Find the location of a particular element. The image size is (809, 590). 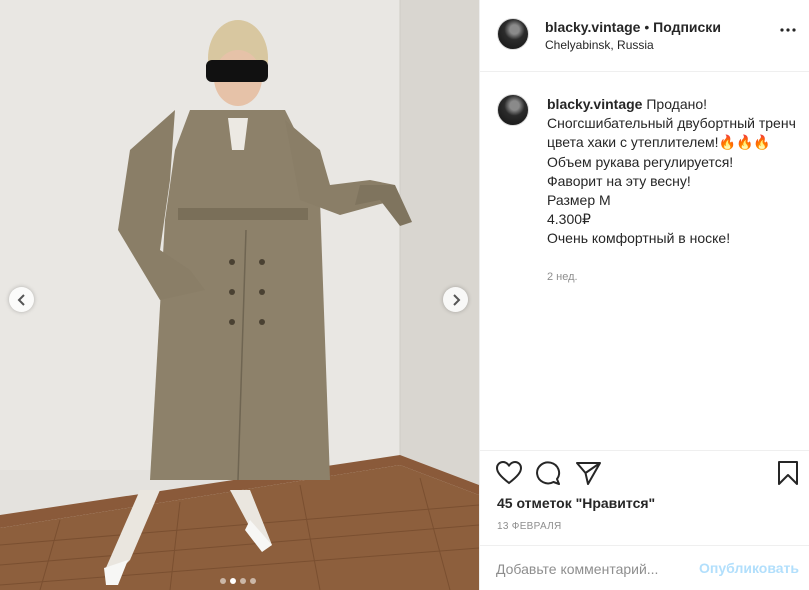

author-line: blacky.vintage • Подписки is located at coordinates (633, 27).